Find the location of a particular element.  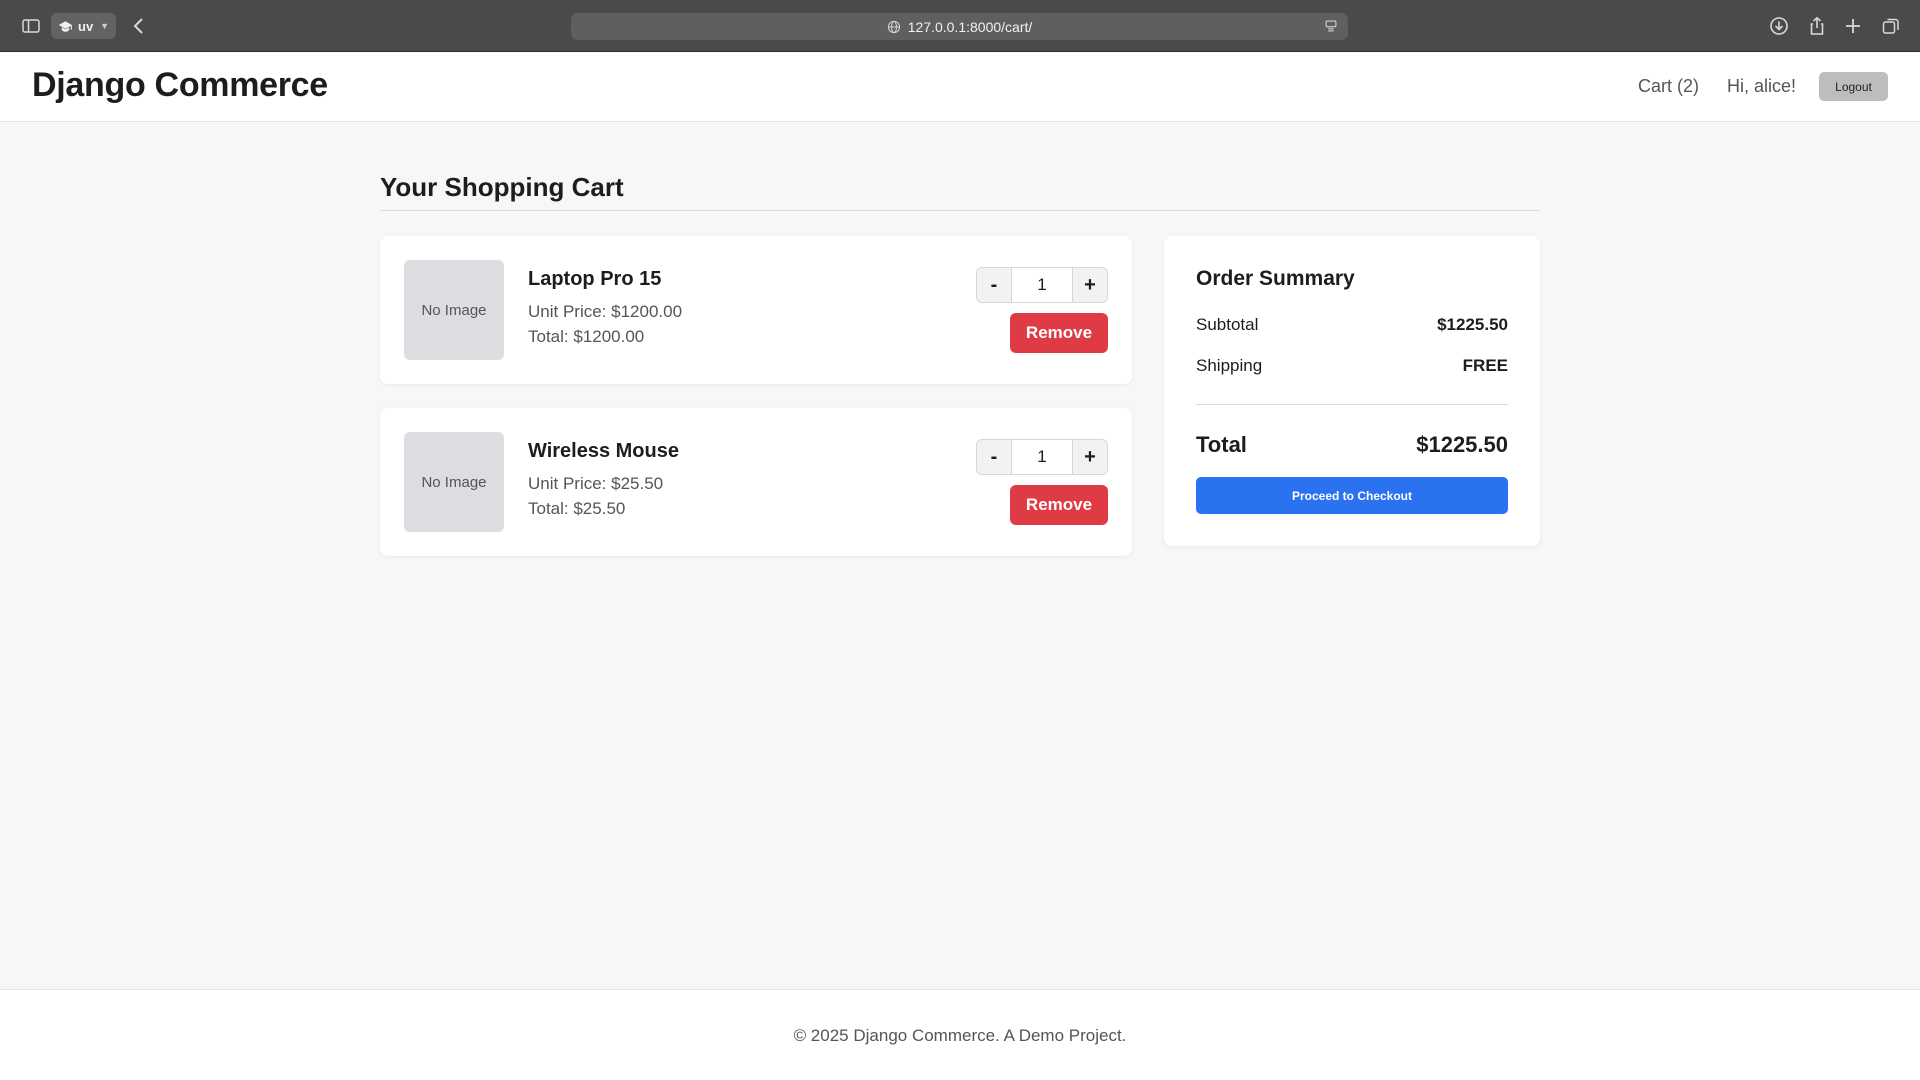

total-row: Total $1225.50 is located at coordinates (1352, 445).